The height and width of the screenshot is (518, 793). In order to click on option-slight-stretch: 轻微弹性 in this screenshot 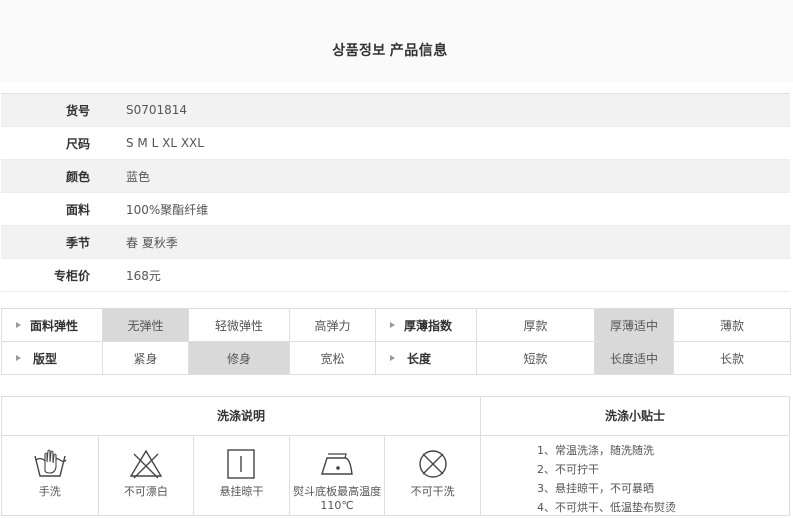, I will do `click(239, 325)`.